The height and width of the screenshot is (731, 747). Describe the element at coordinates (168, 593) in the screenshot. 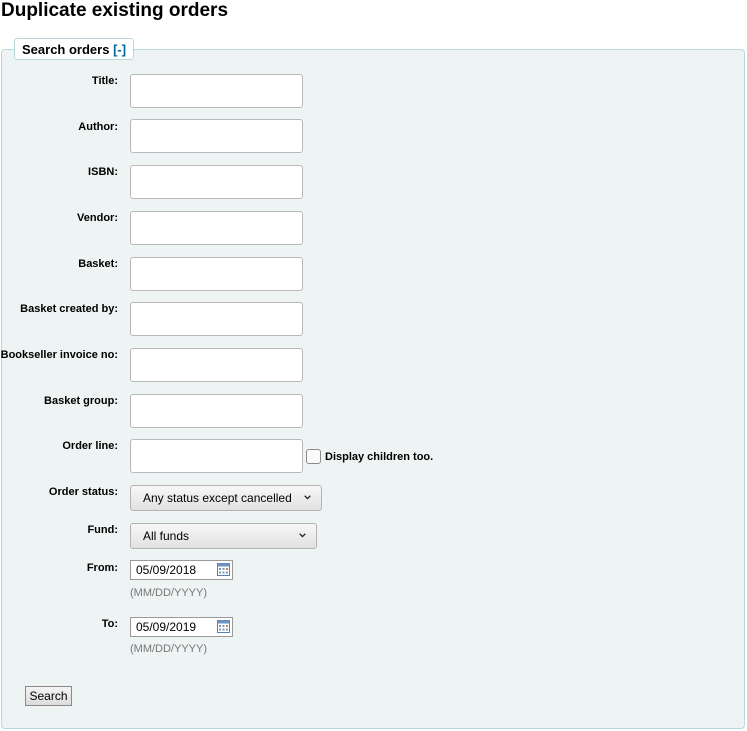

I see `from-date-hint: (MM/DD/YYYY)` at that location.